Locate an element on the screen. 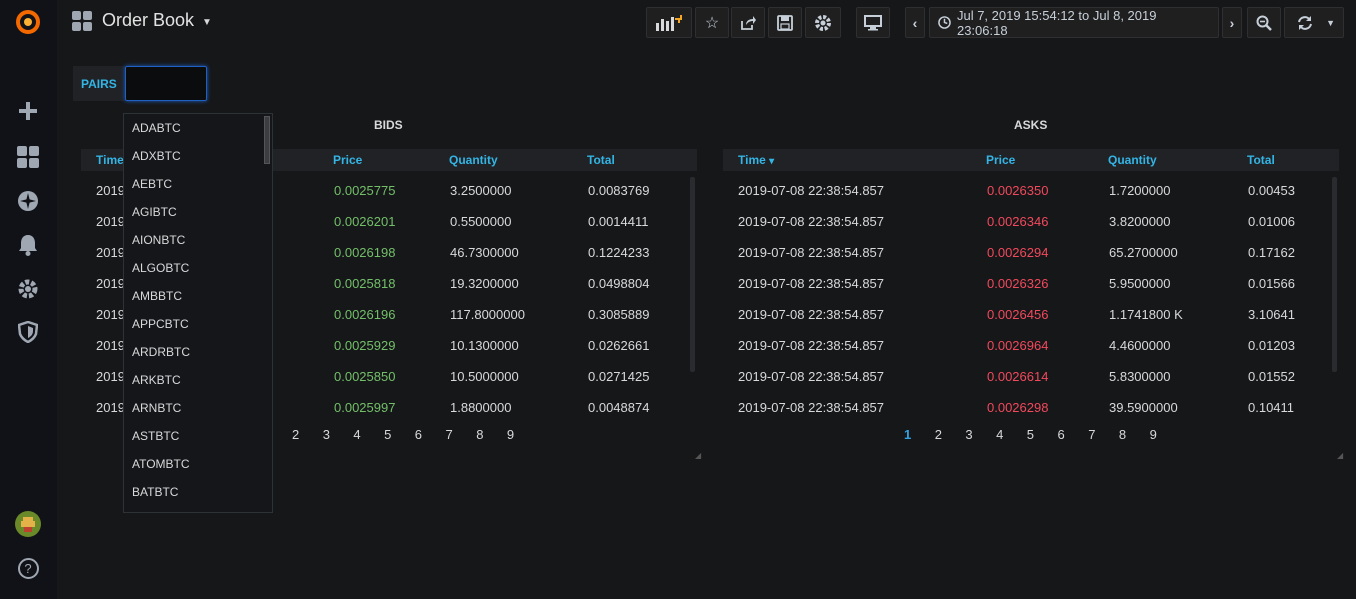  asks-resize-handle: ◢ is located at coordinates (1340, 455).